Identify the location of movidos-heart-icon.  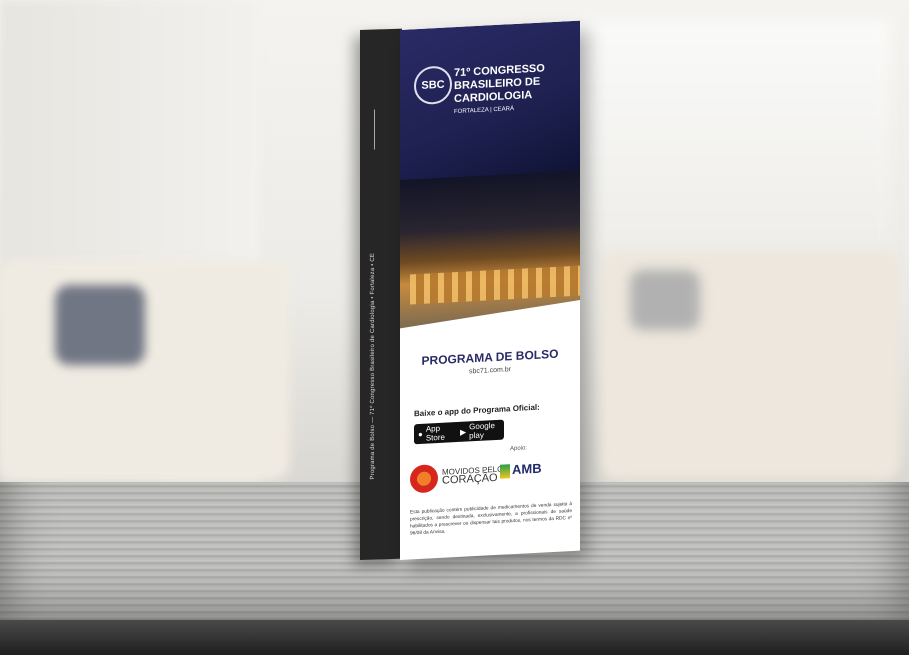
(424, 479).